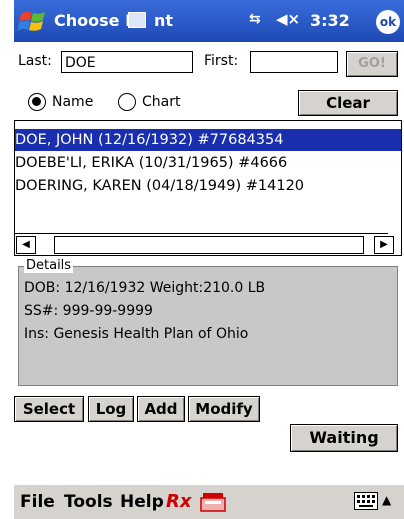 This screenshot has width=404, height=519. Describe the element at coordinates (384, 245) in the screenshot. I see `scroll-right-icon: ▶` at that location.